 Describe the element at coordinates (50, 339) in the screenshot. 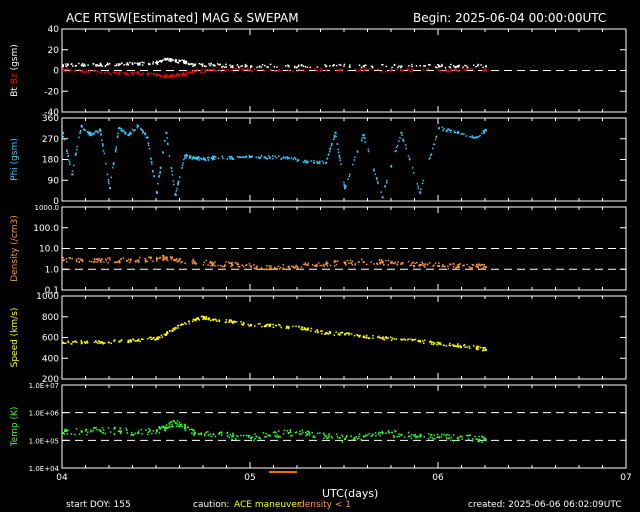

I see `y-tick-label-speed: 600` at that location.